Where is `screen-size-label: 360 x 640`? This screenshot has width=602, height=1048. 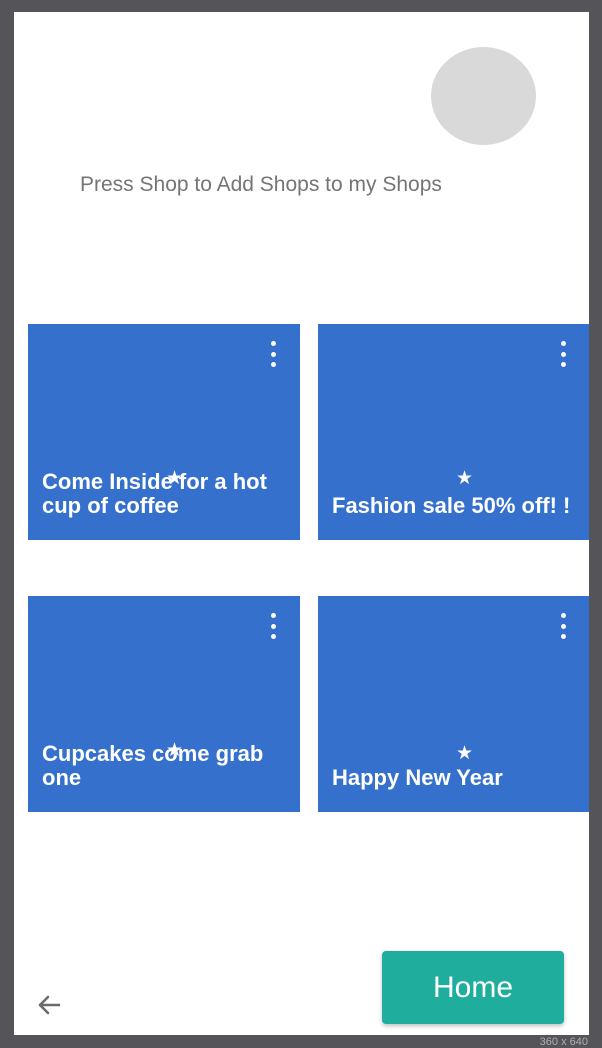
screen-size-label: 360 x 640 is located at coordinates (563, 1042).